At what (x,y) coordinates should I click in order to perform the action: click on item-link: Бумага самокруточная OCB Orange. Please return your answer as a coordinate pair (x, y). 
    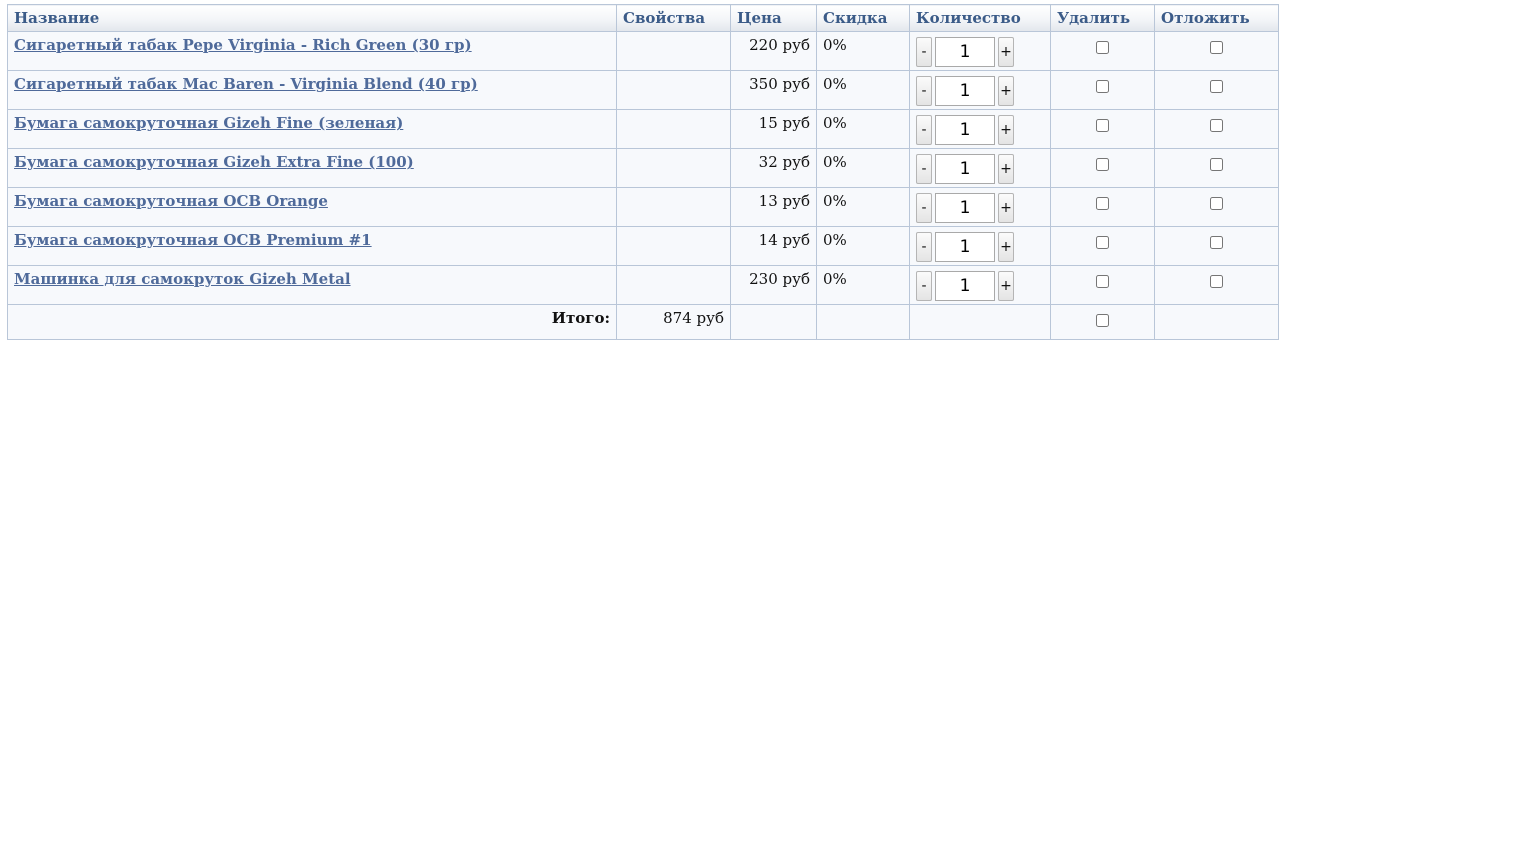
    Looking at the image, I should click on (171, 201).